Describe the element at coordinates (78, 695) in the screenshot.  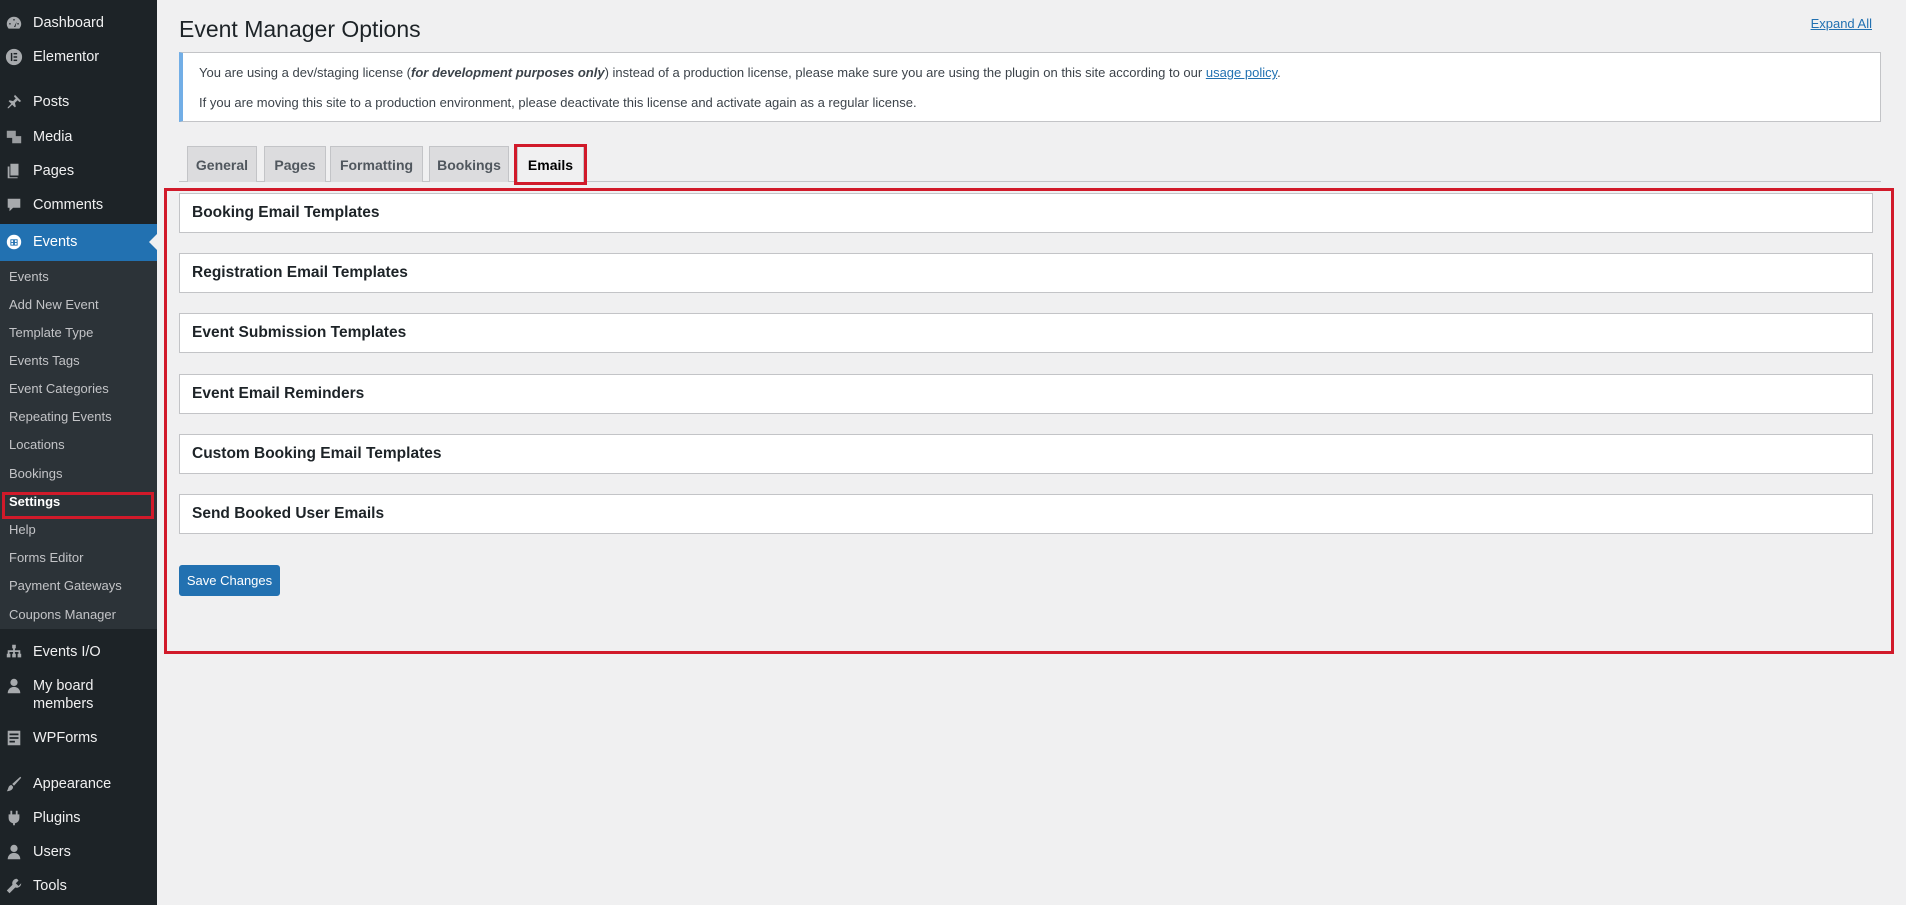
I see `menu-item-my-board-members: My board members` at that location.